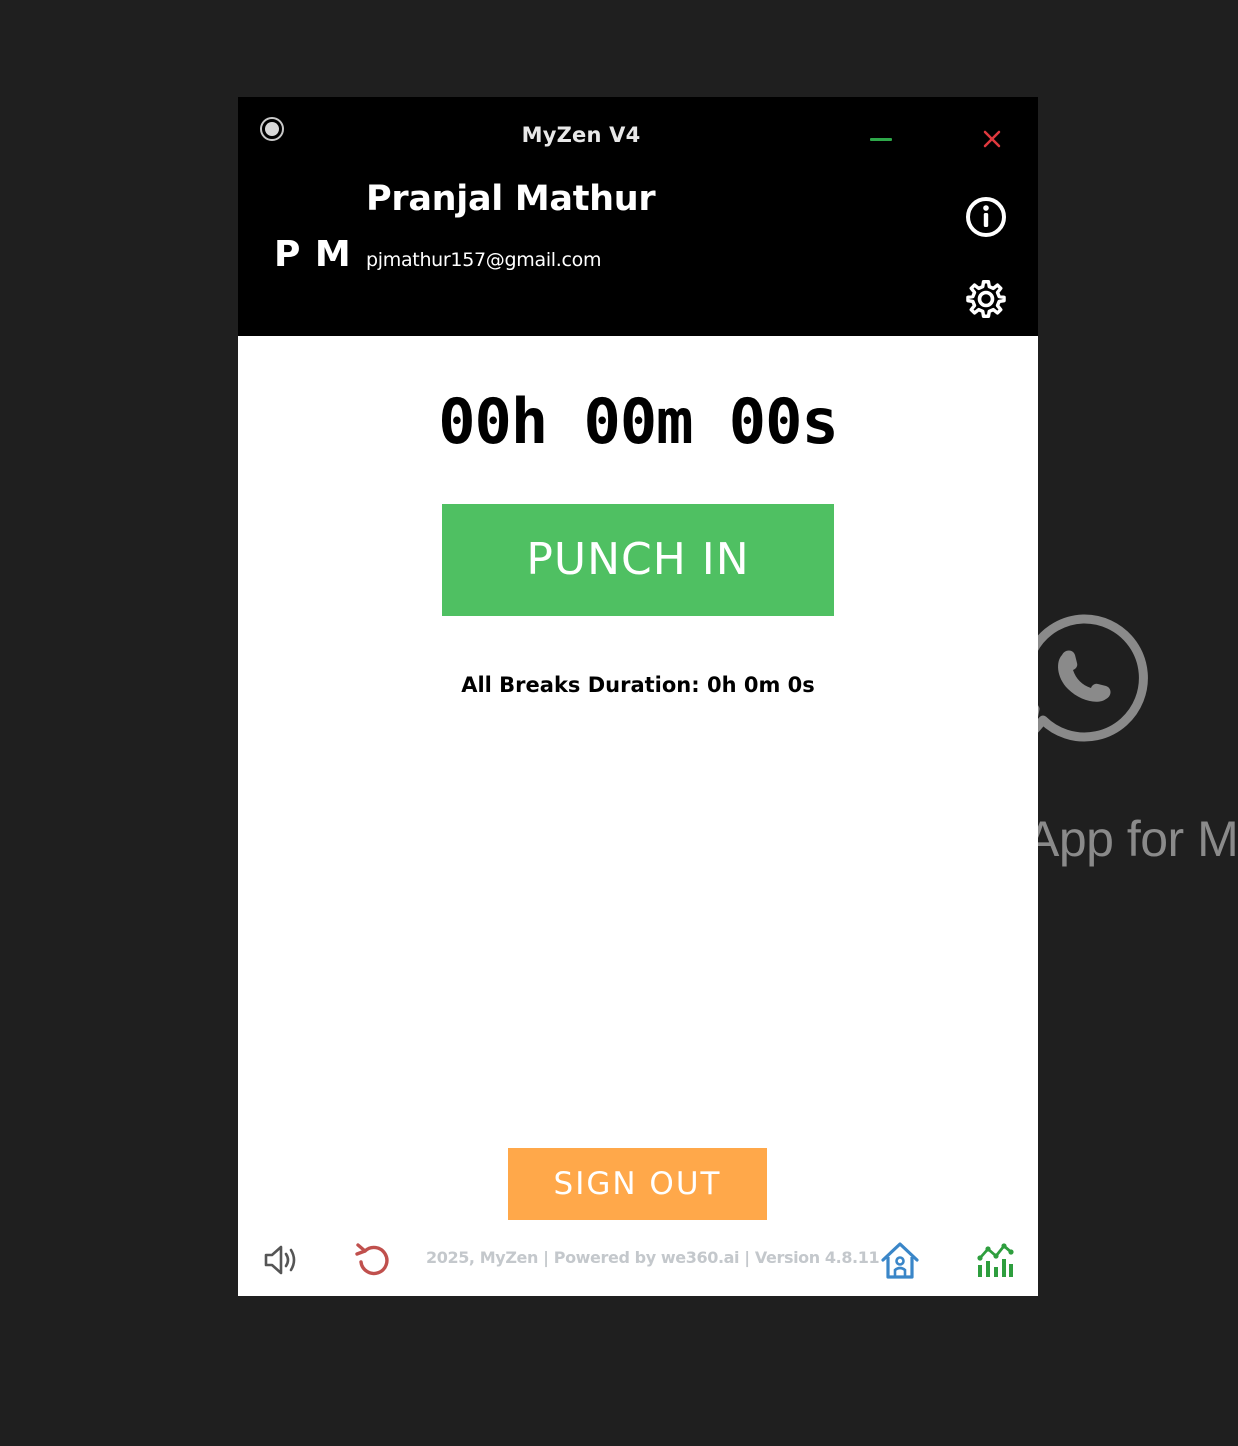 The width and height of the screenshot is (1238, 1446). I want to click on work-timer: 00h 00m 00s, so click(638, 421).